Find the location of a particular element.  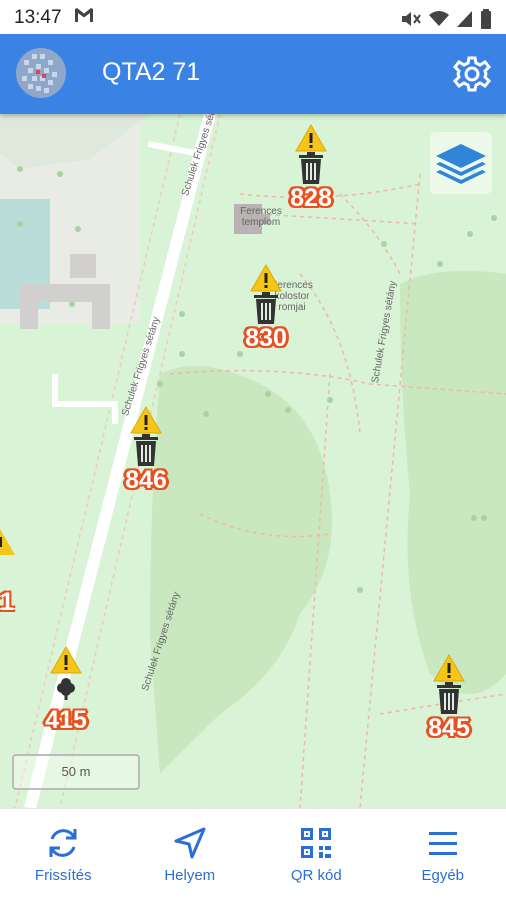

nav-qr: QR kód is located at coordinates (316, 854).